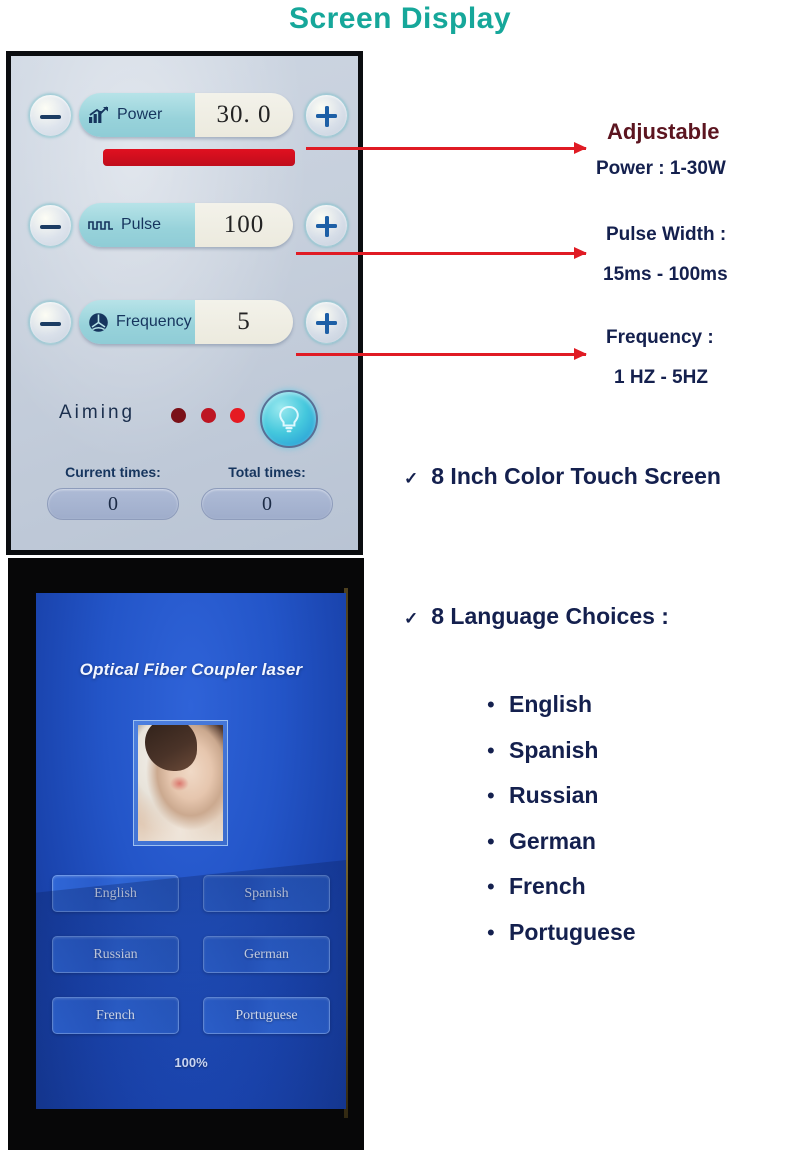 Image resolution: width=800 pixels, height=1150 pixels. I want to click on boot-progress-label: 100%, so click(191, 1062).